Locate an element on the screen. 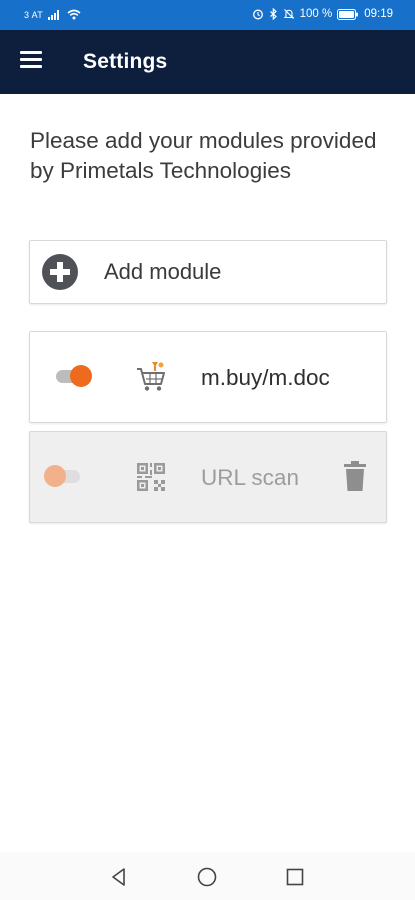 The width and height of the screenshot is (415, 900). mute-icon is located at coordinates (289, 14).